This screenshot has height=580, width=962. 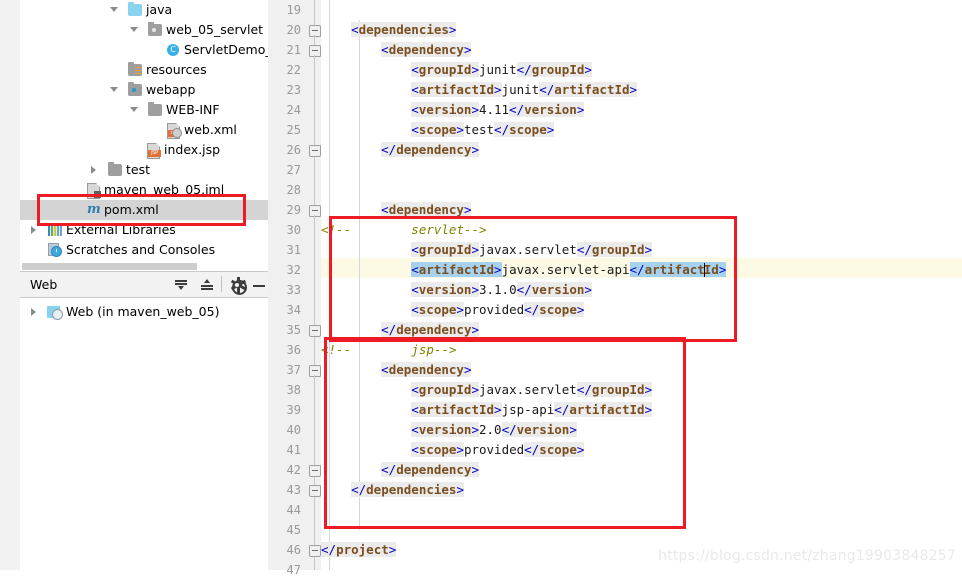 What do you see at coordinates (807, 556) in the screenshot?
I see `watermark: https://blog.csdn.net/zhang19903848257` at bounding box center [807, 556].